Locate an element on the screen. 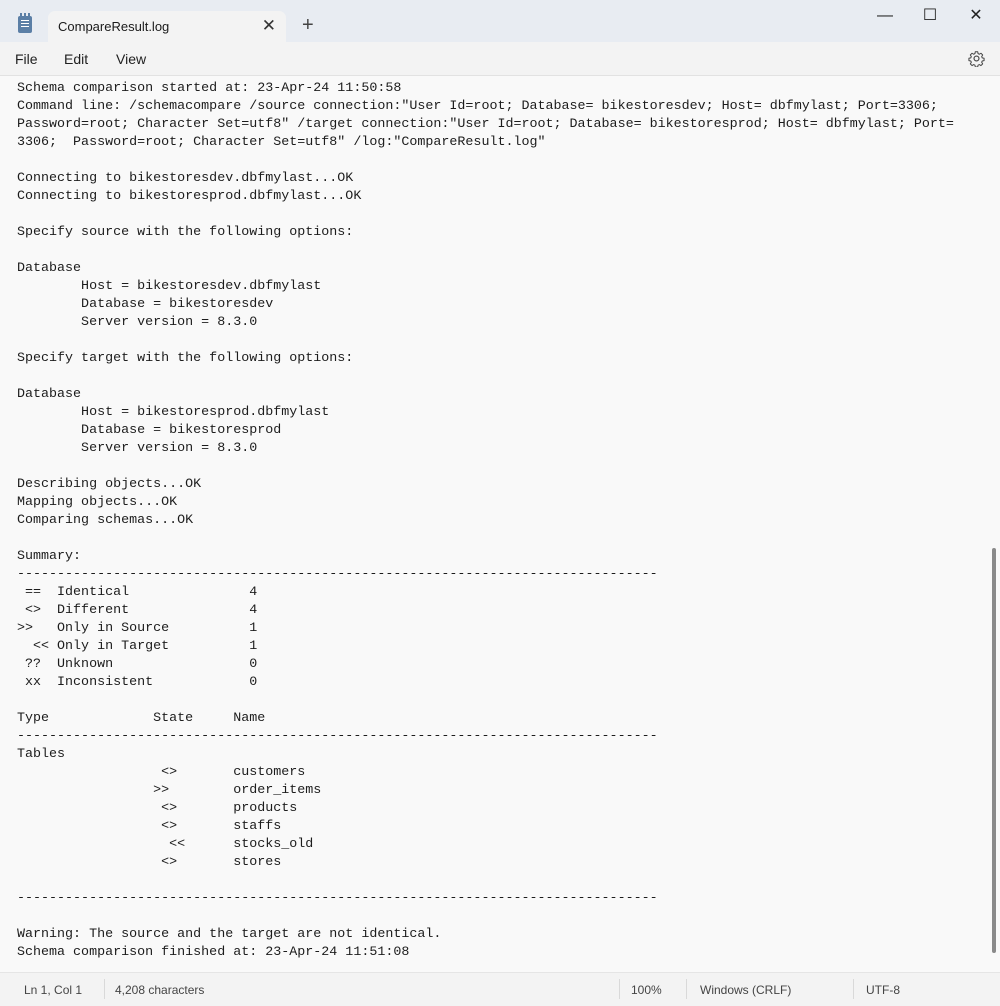 The height and width of the screenshot is (1006, 1000). encoding: UTF-8 is located at coordinates (883, 990).